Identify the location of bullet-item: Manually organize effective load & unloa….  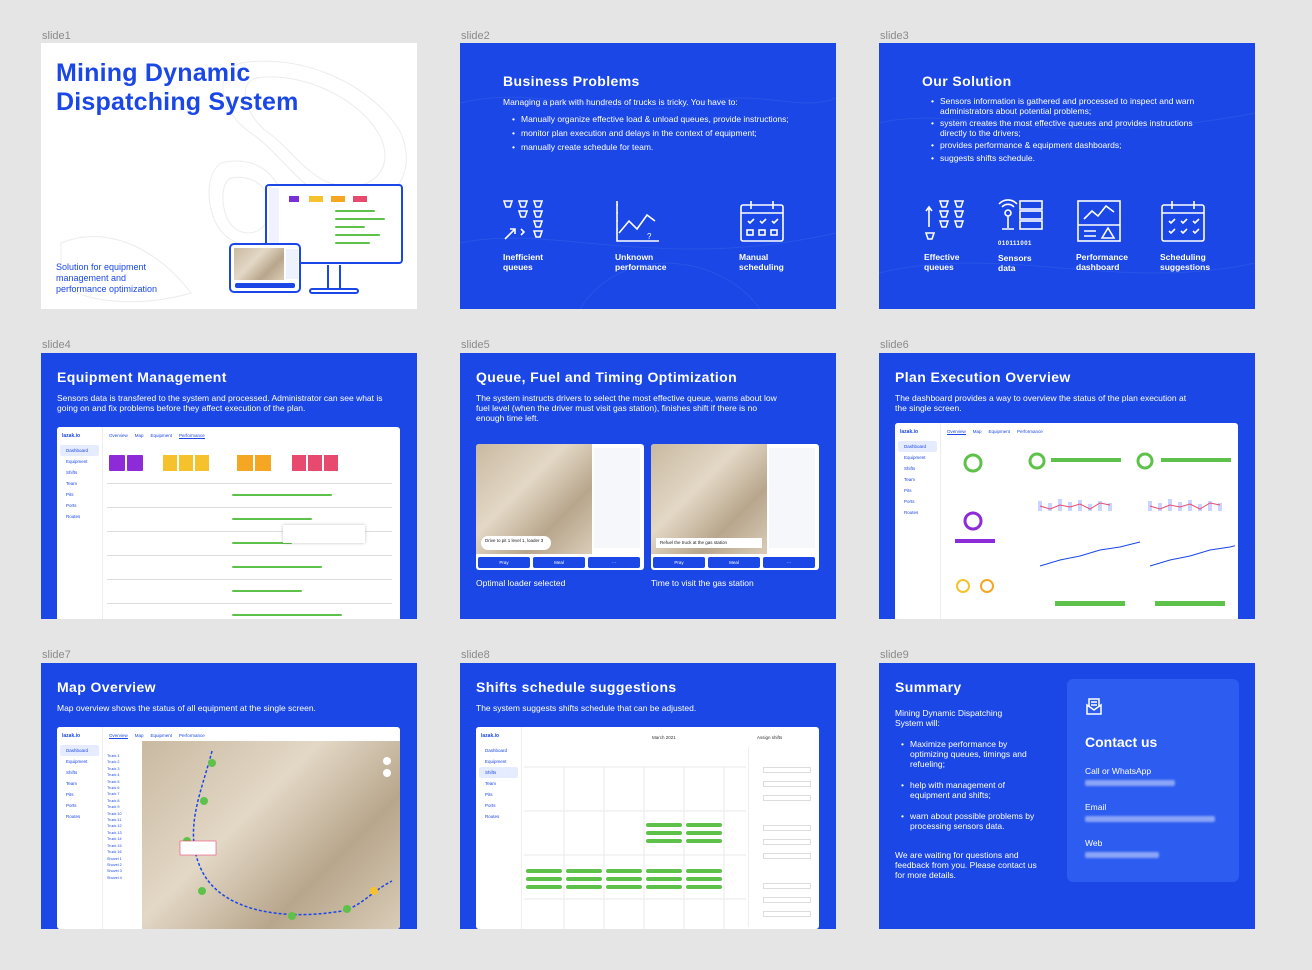
(652, 119).